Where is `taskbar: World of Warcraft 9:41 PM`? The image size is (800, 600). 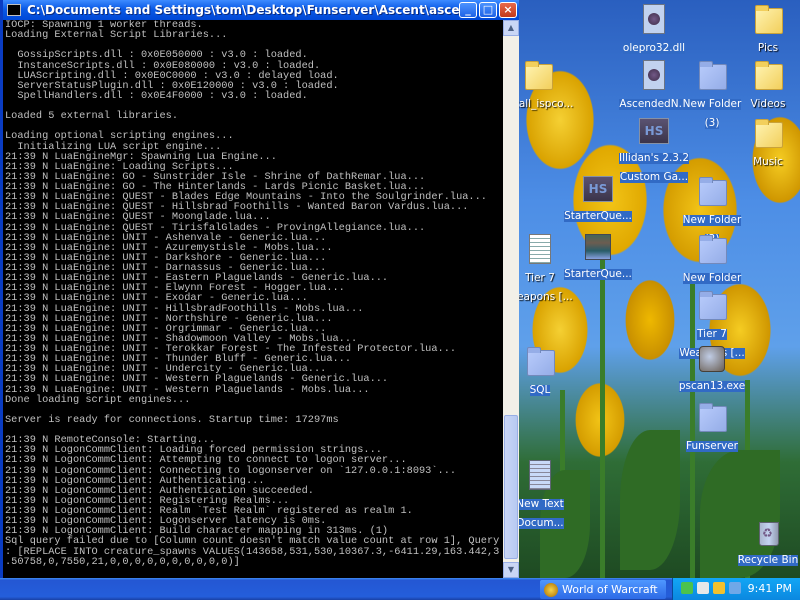
taskbar: World of Warcraft 9:41 PM is located at coordinates (400, 589).